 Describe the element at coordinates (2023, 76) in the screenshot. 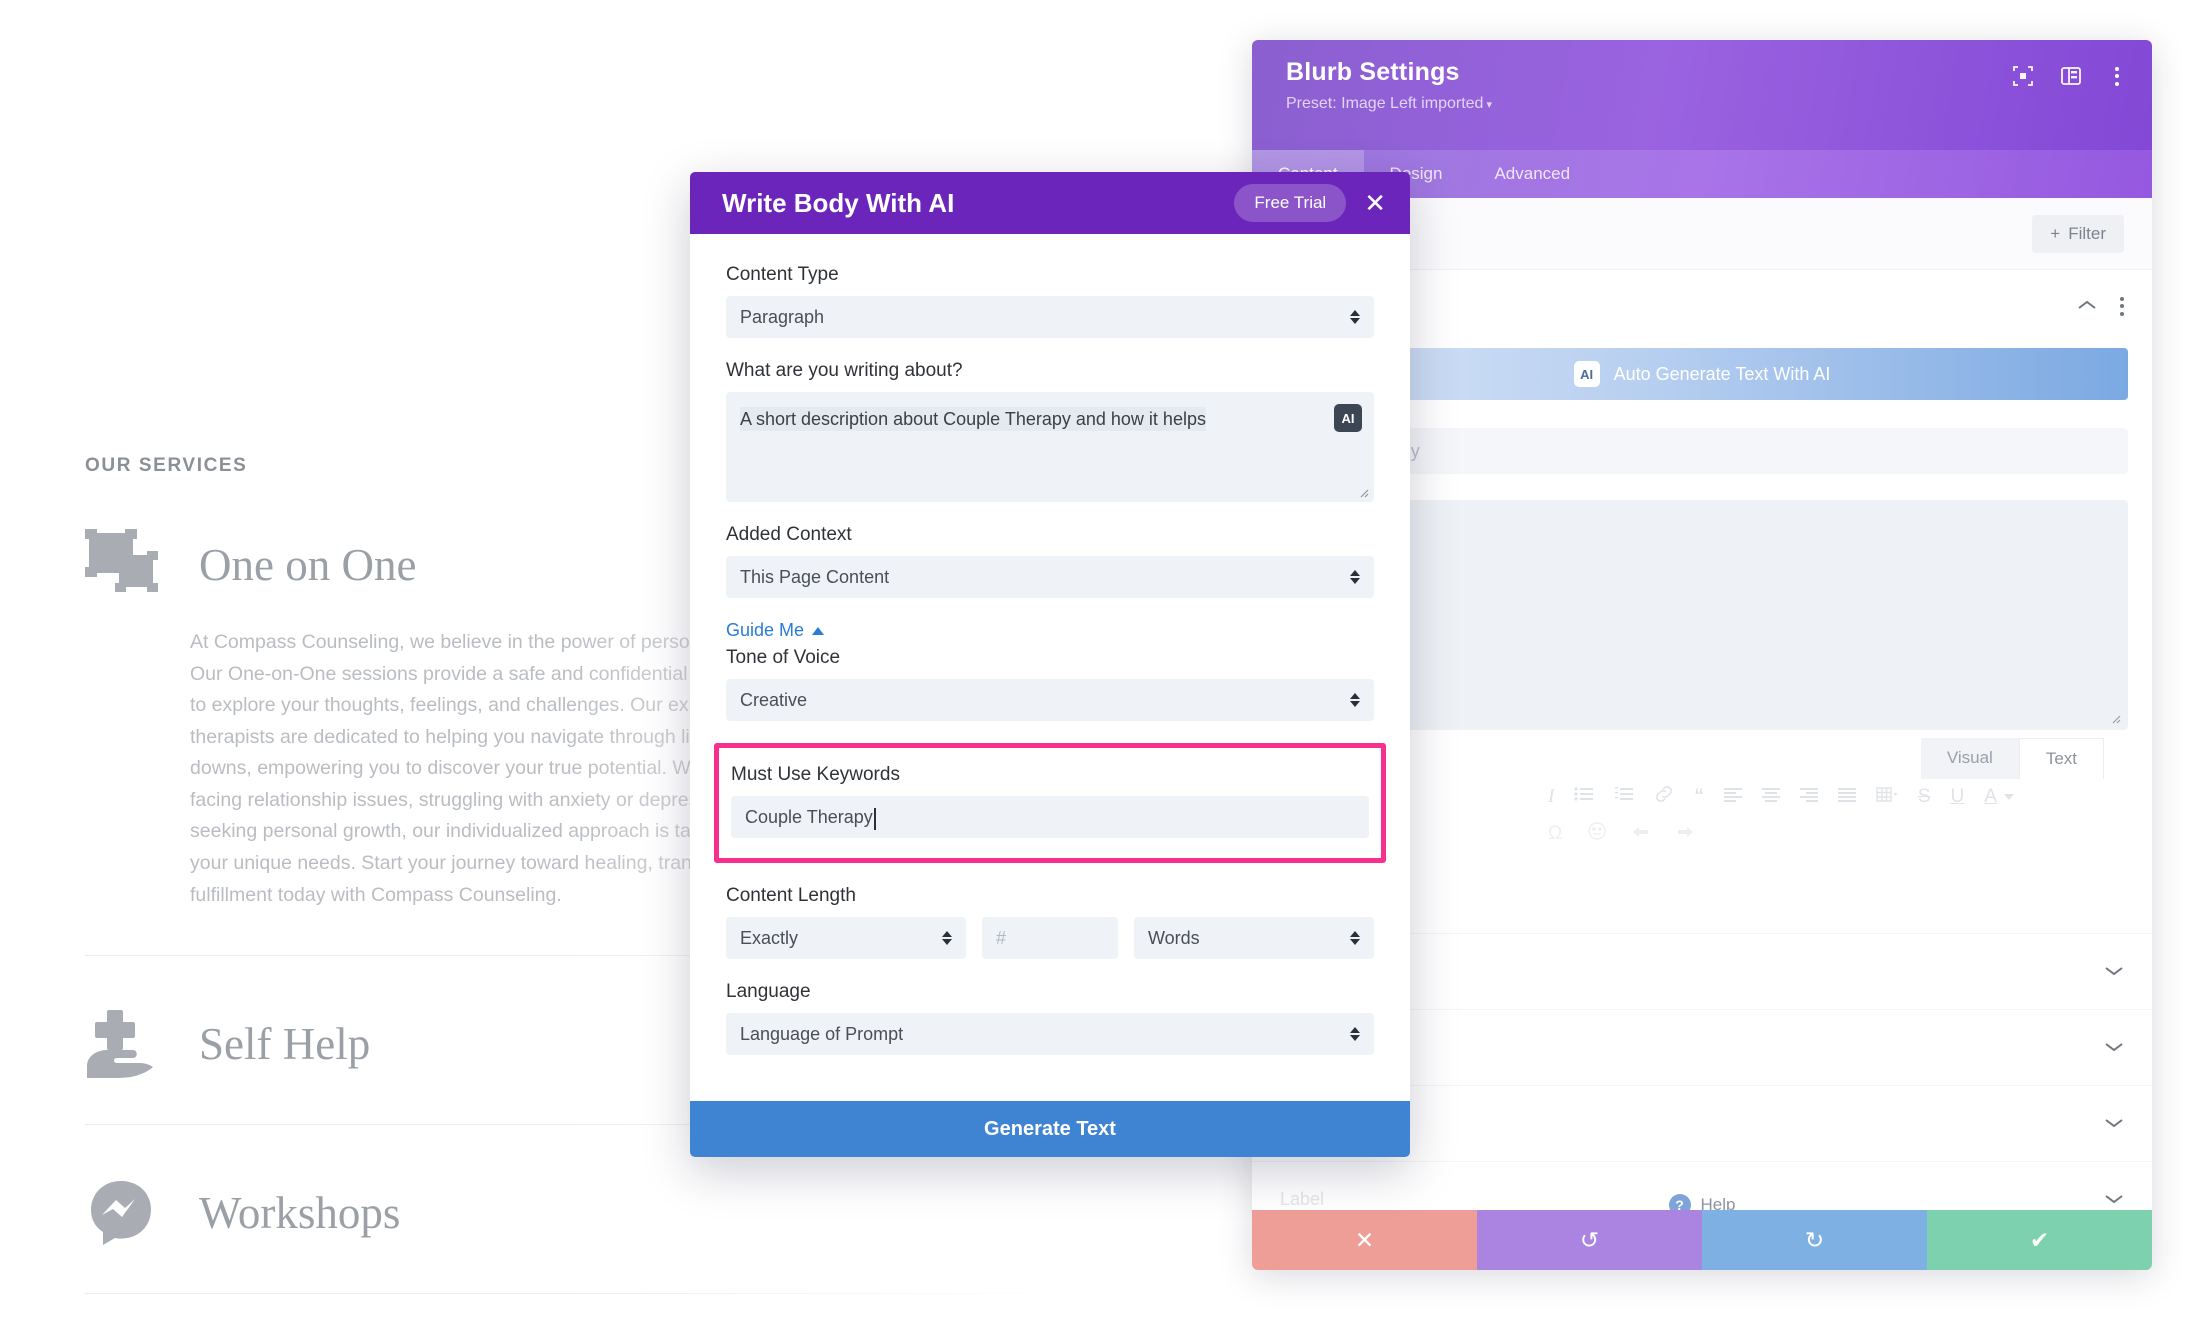

I see `fullscreen-icon` at that location.